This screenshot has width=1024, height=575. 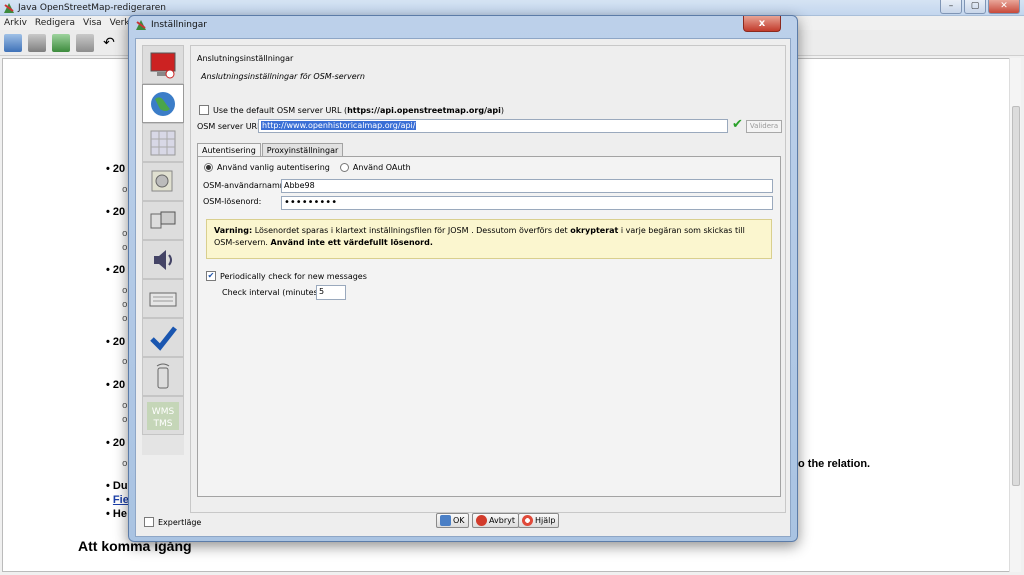 I want to click on username-input: Abbe98, so click(x=527, y=186).